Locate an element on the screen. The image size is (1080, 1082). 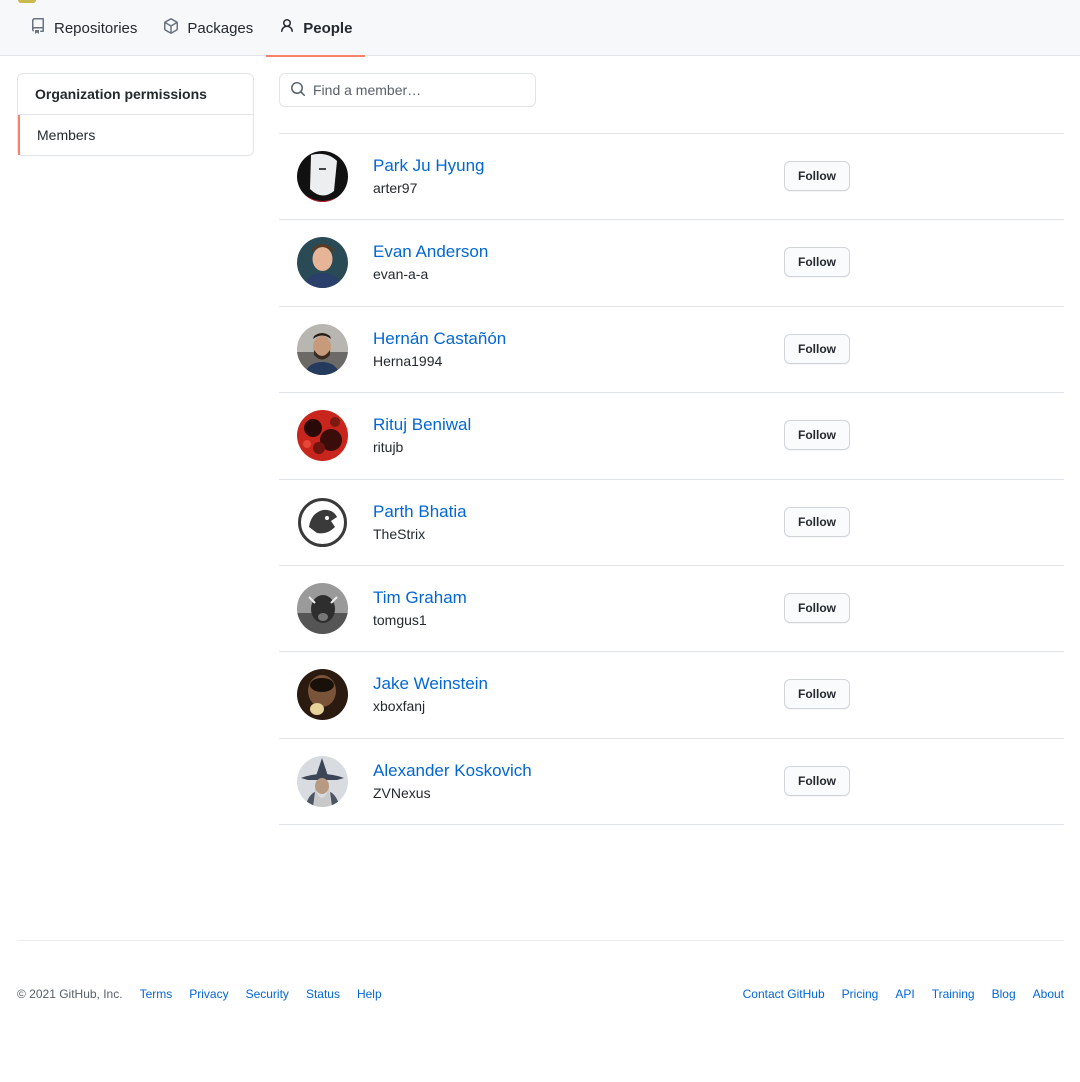
member-row: Park Ju Hyung arter97 Follow is located at coordinates (671, 177).